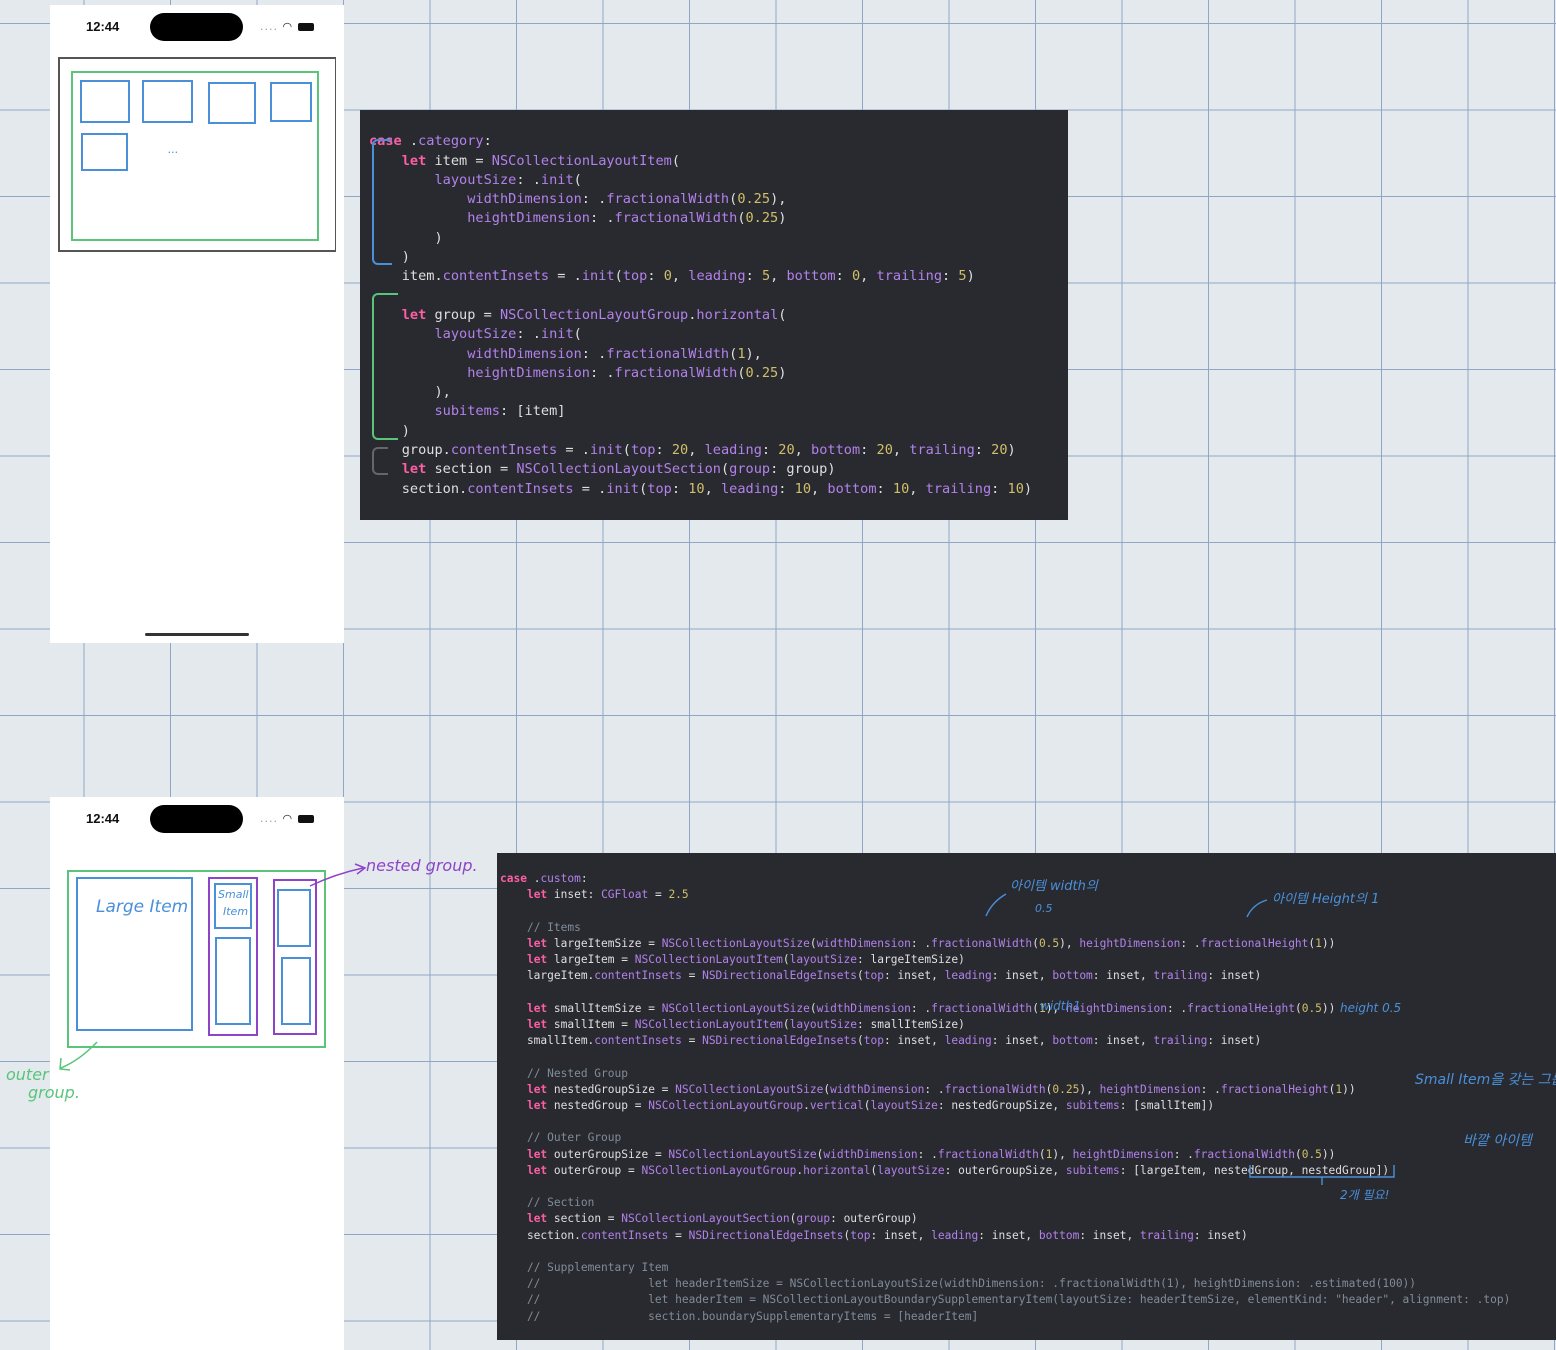  I want to click on nested-group-note: nested group., so click(422, 865).